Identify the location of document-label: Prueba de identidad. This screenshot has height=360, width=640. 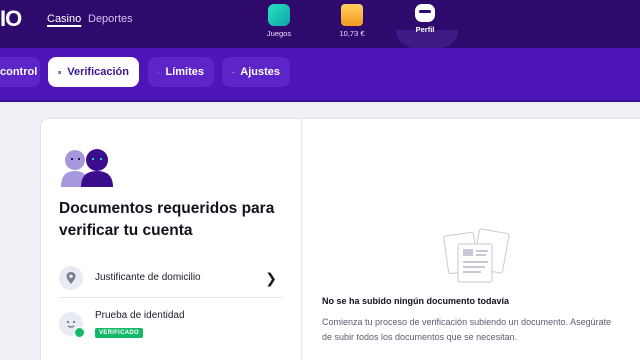
(140, 315).